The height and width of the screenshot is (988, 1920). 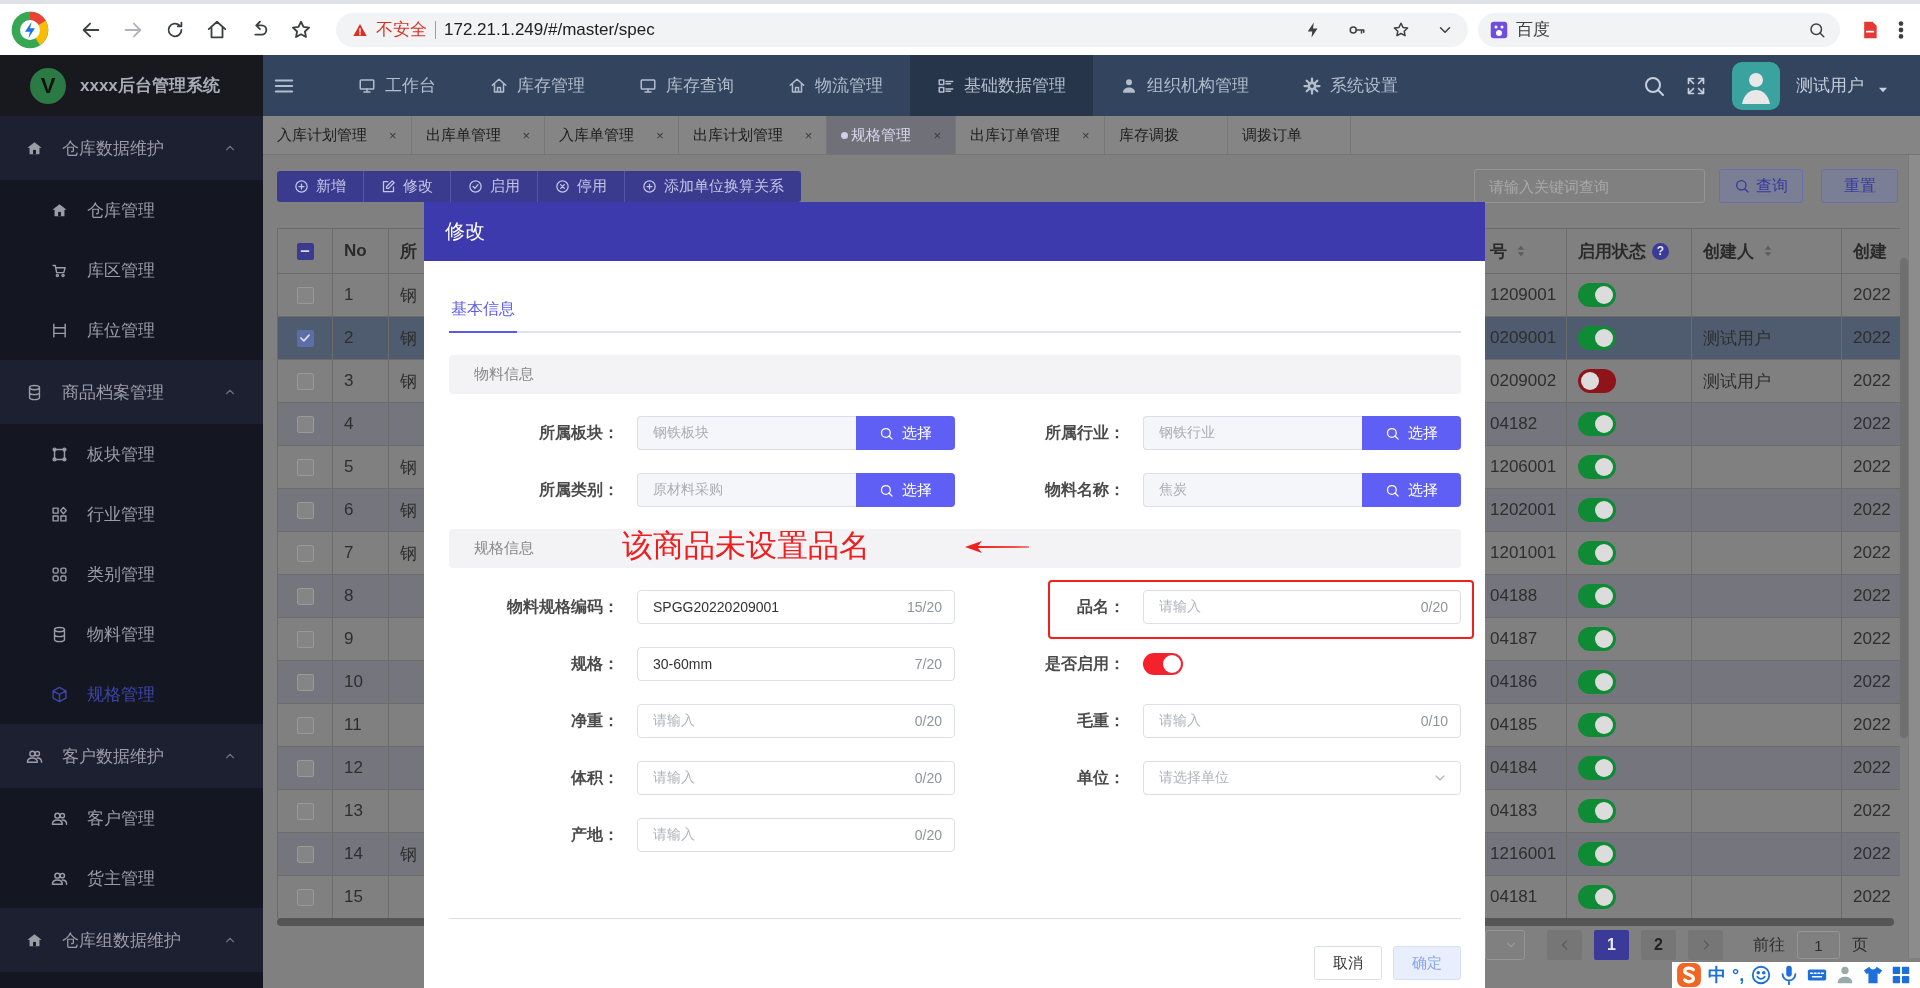 What do you see at coordinates (397, 85) in the screenshot?
I see `nav-item: 工作台` at bounding box center [397, 85].